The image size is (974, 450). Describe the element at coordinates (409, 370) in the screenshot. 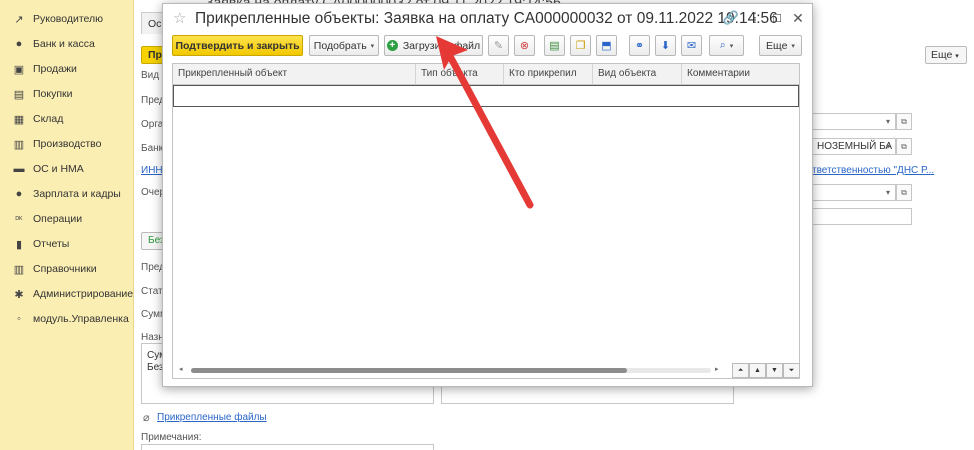

I see `scroll-thumb` at that location.